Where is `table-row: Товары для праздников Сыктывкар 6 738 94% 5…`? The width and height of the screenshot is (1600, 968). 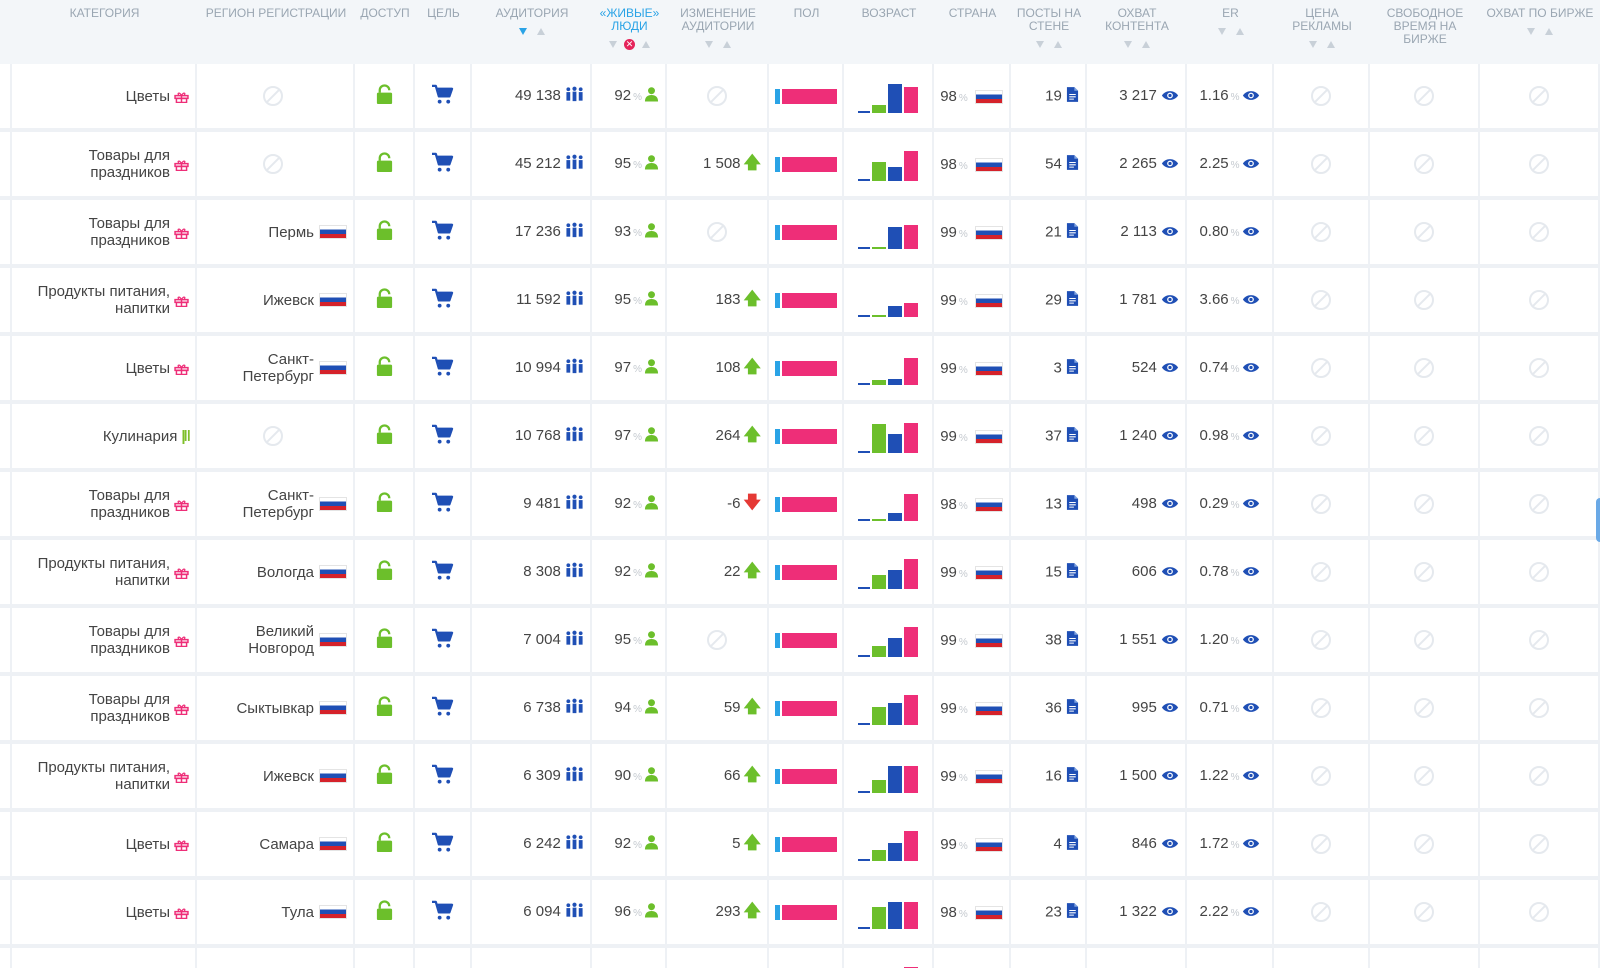 table-row: Товары для праздников Сыктывкар 6 738 94% 5… is located at coordinates (800, 710).